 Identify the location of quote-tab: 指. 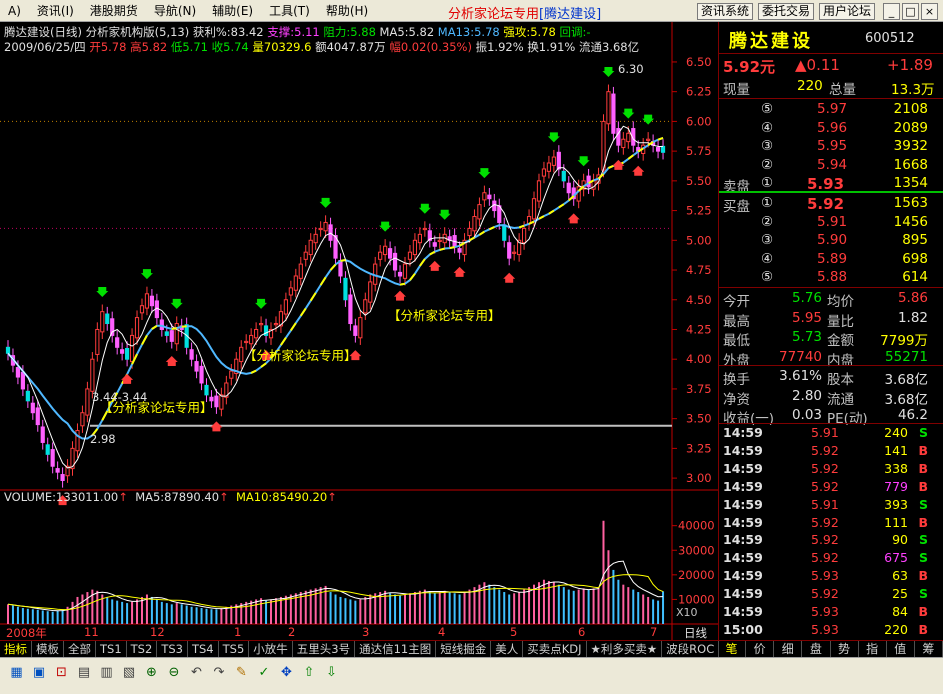
(873, 649).